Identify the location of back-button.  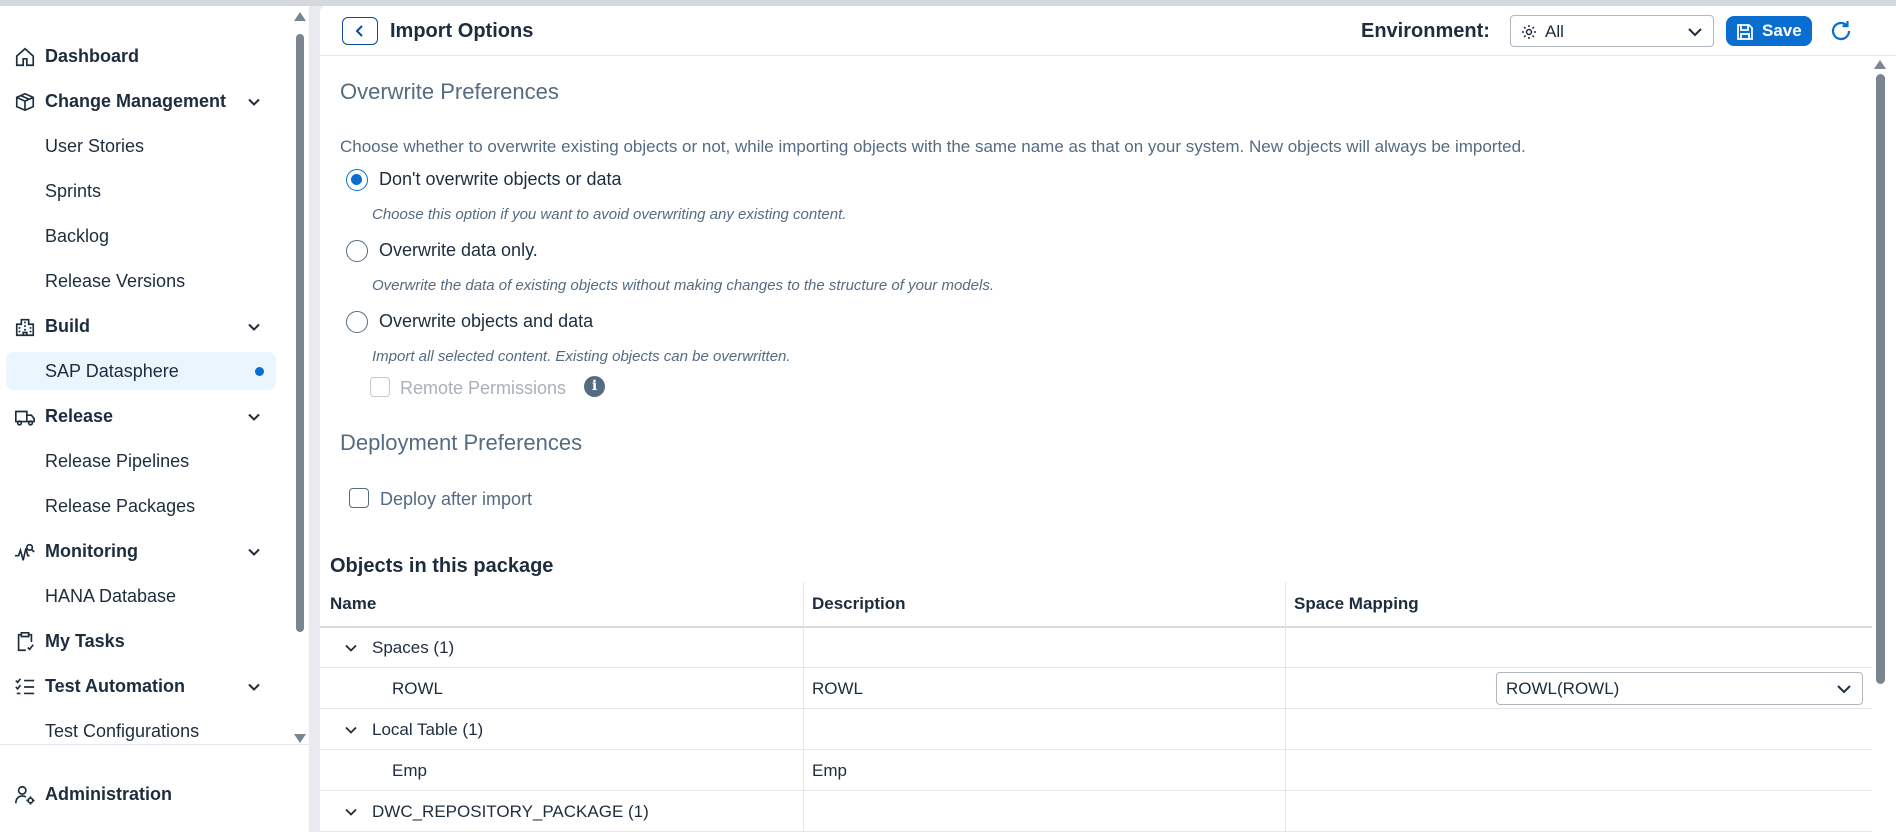
(360, 31).